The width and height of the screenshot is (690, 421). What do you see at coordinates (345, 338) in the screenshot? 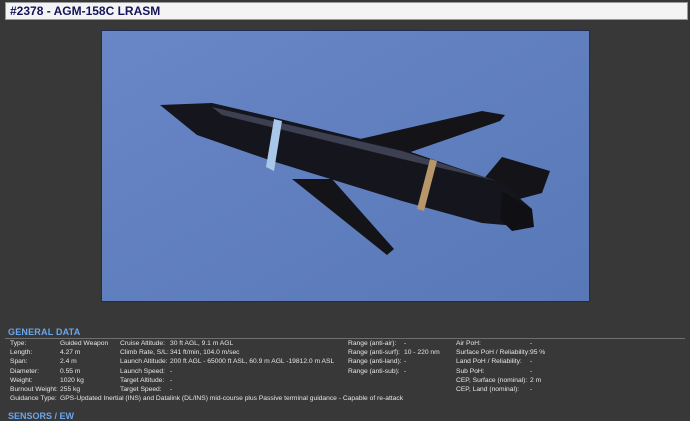
I see `section-divider` at bounding box center [345, 338].